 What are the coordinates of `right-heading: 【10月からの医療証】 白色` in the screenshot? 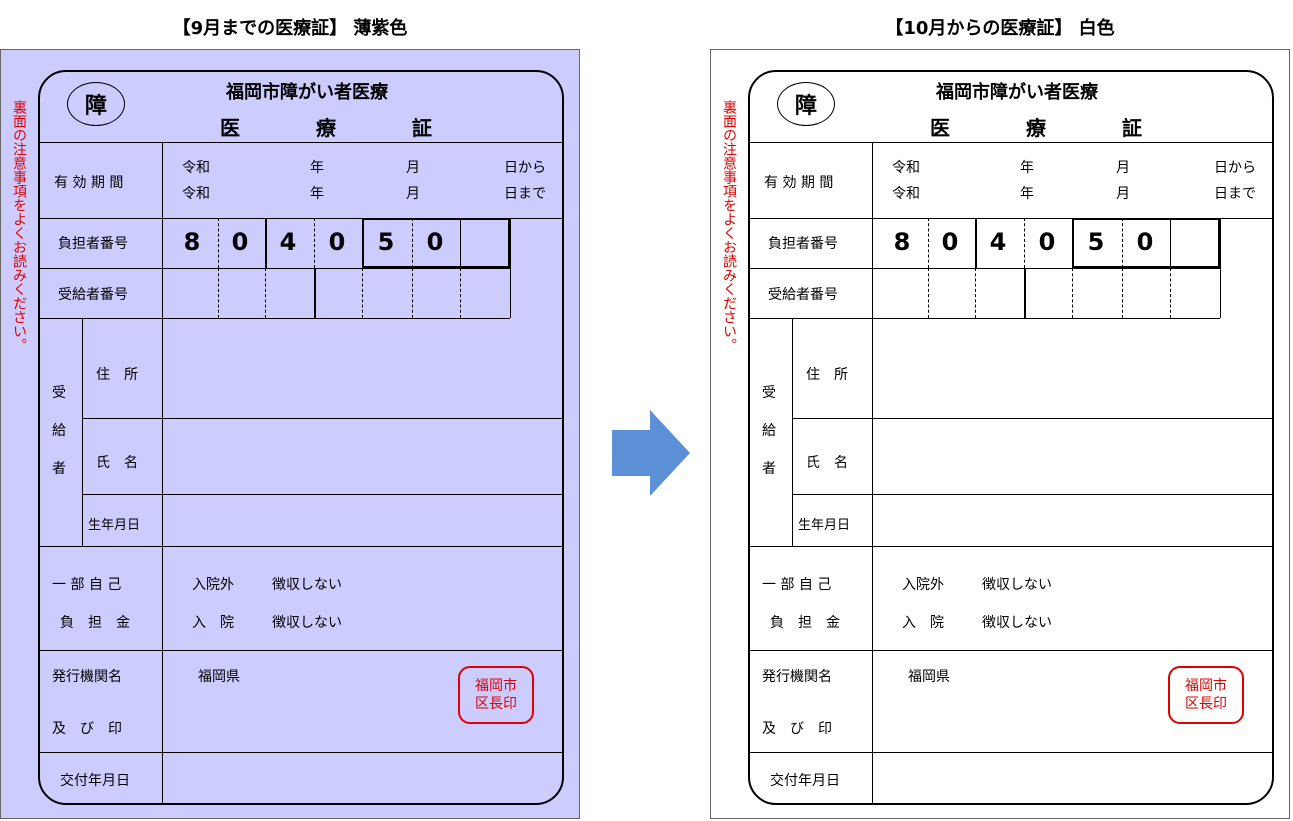 It's located at (1000, 28).